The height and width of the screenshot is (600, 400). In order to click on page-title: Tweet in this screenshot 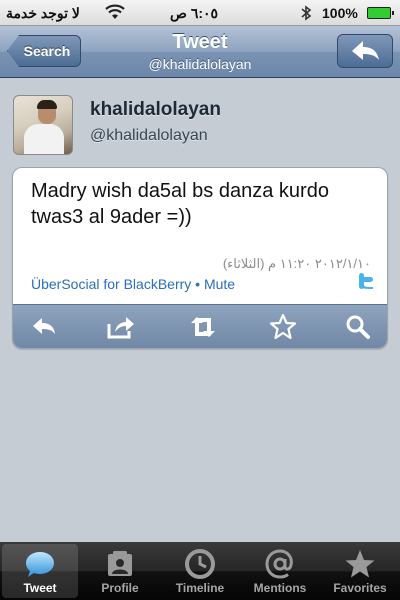, I will do `click(200, 42)`.